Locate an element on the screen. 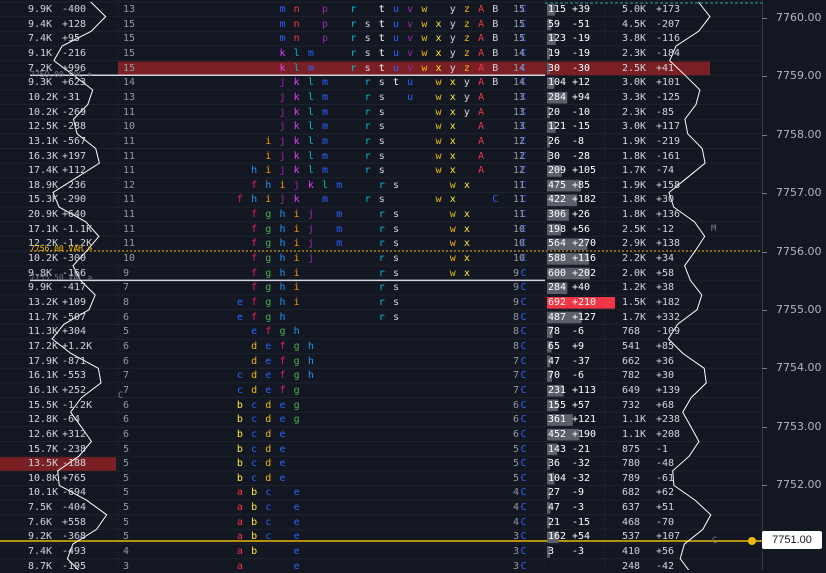 The height and width of the screenshot is (573, 826). row-bid-delta: +12 is located at coordinates (581, 83).